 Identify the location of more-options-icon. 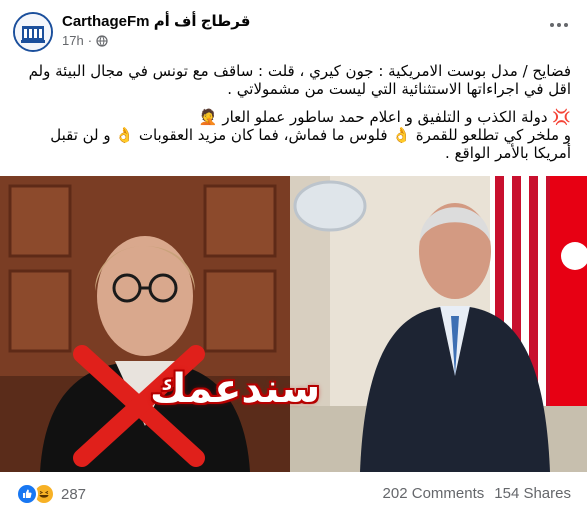
(559, 25).